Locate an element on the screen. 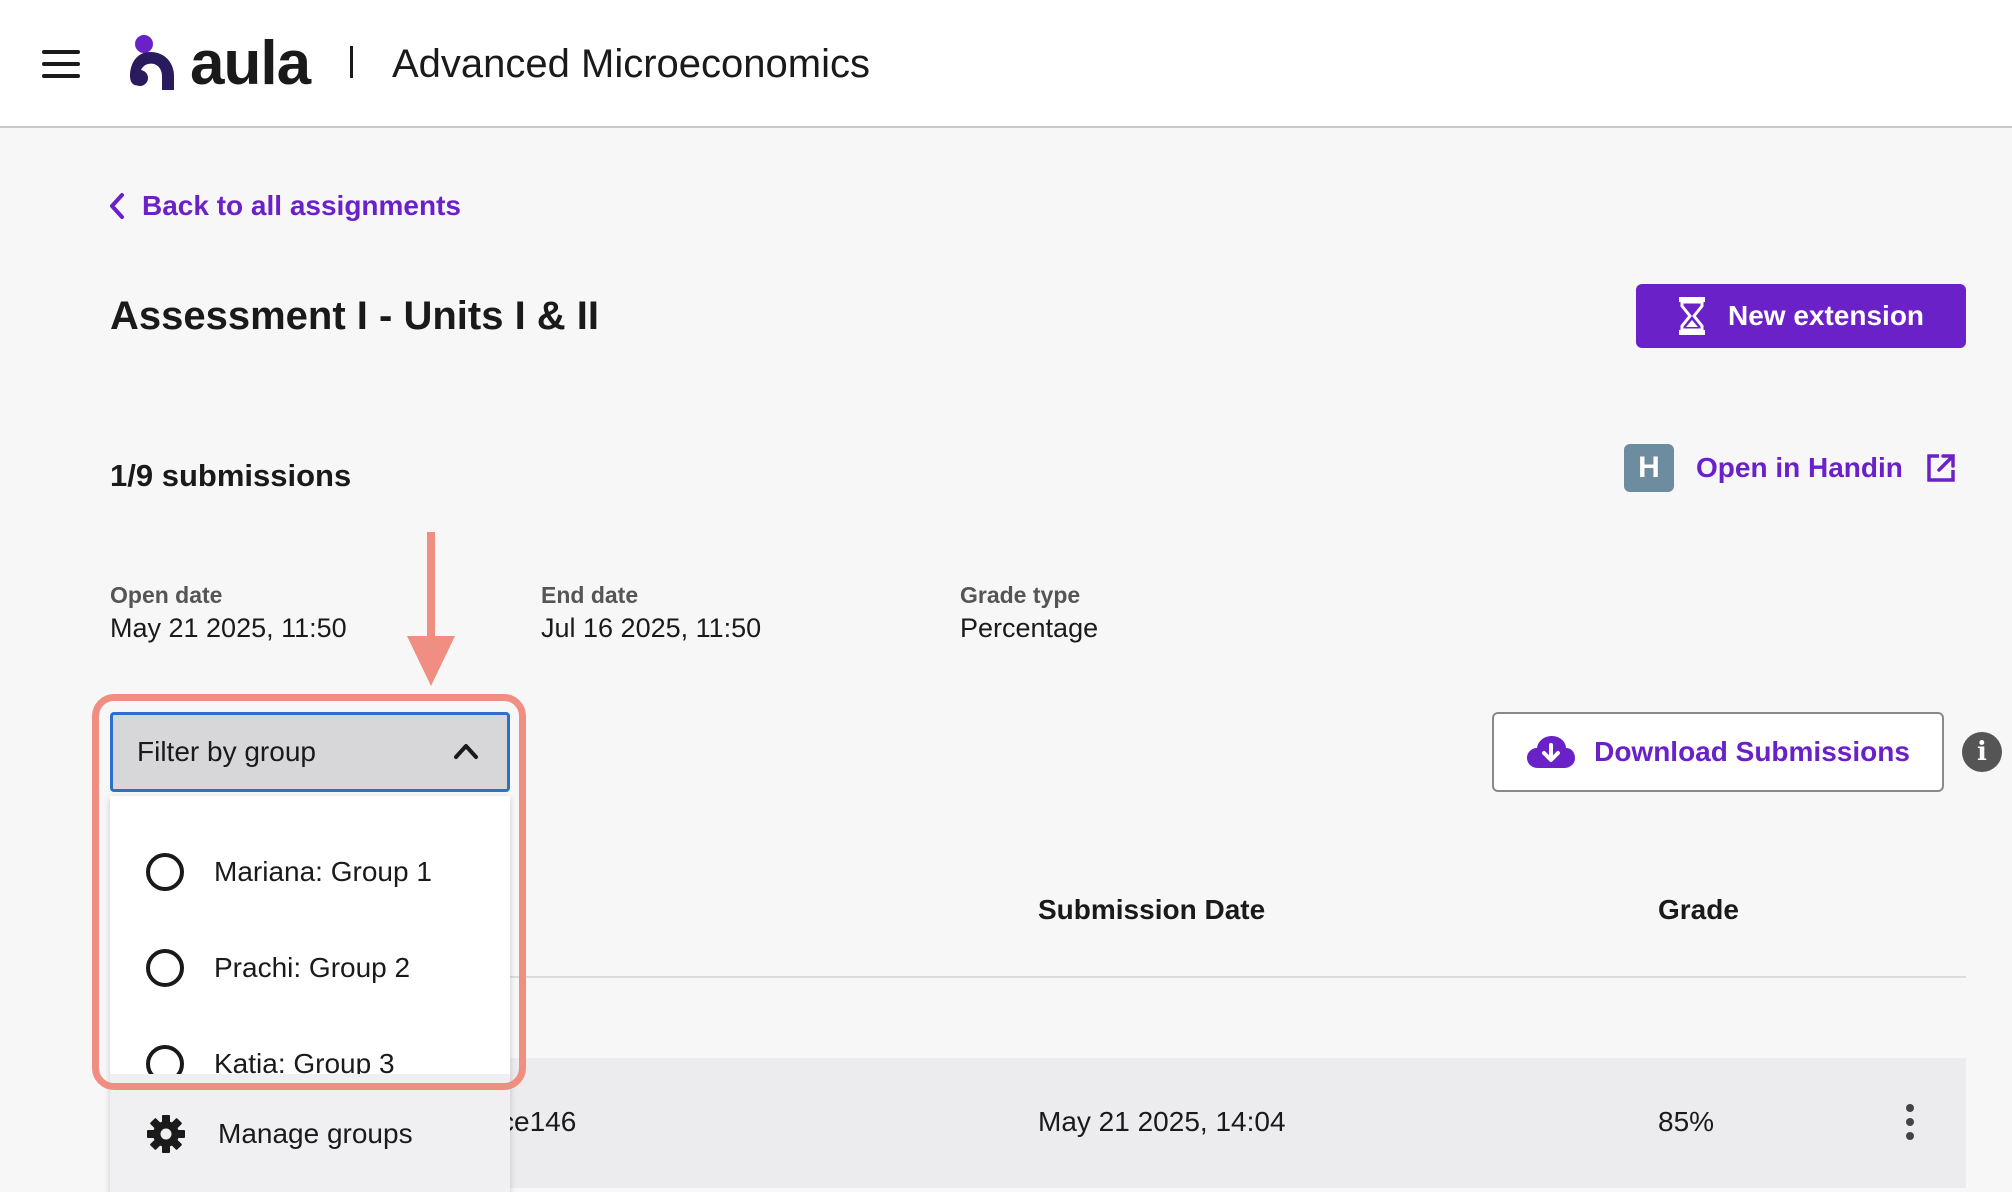  end-date-block: End date Jul 16 2025, 11:50 is located at coordinates (651, 613).